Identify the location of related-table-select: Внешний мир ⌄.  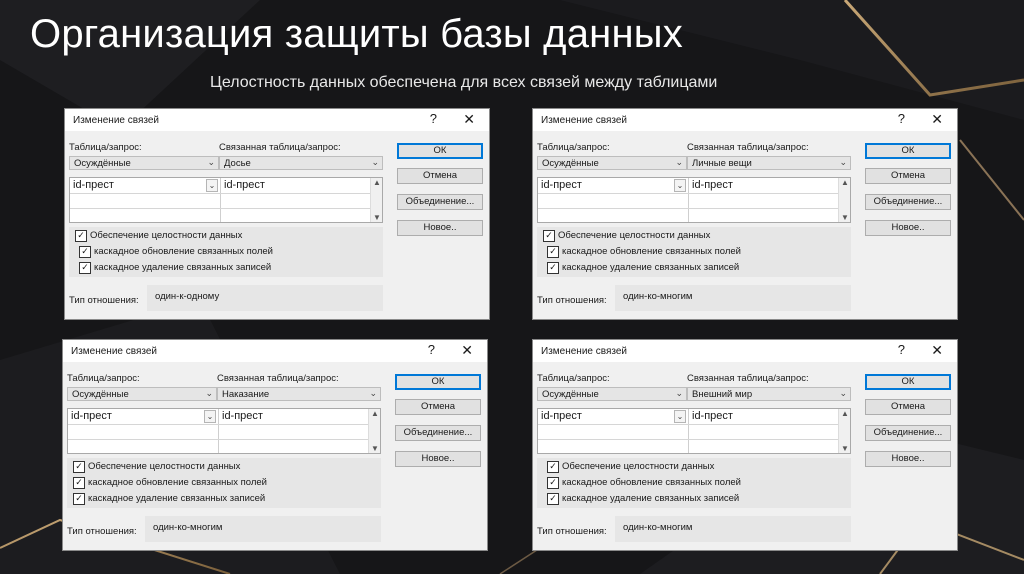
(769, 394).